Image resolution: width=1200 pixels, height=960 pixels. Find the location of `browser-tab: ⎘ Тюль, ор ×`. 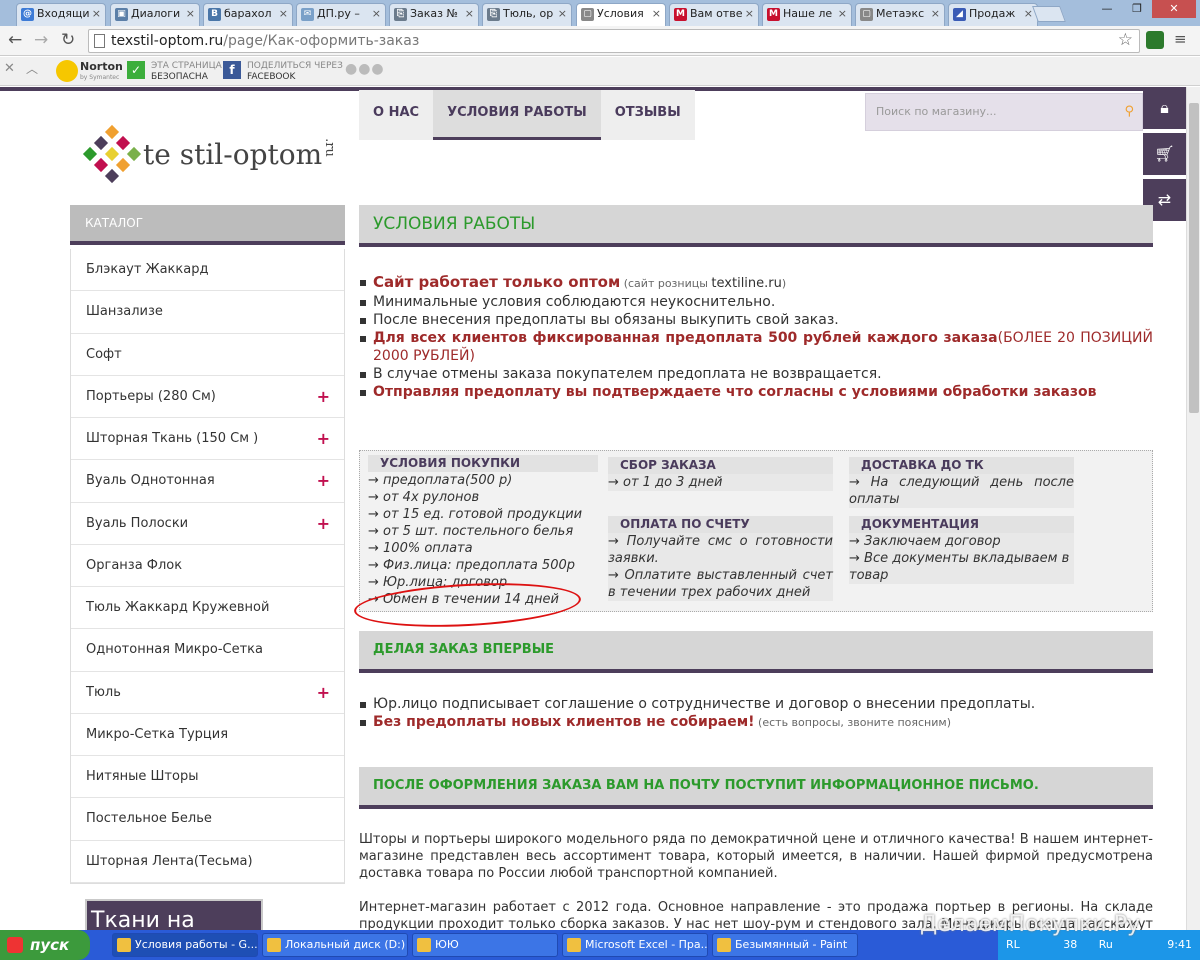

browser-tab: ⎘ Тюль, ор × is located at coordinates (527, 14).